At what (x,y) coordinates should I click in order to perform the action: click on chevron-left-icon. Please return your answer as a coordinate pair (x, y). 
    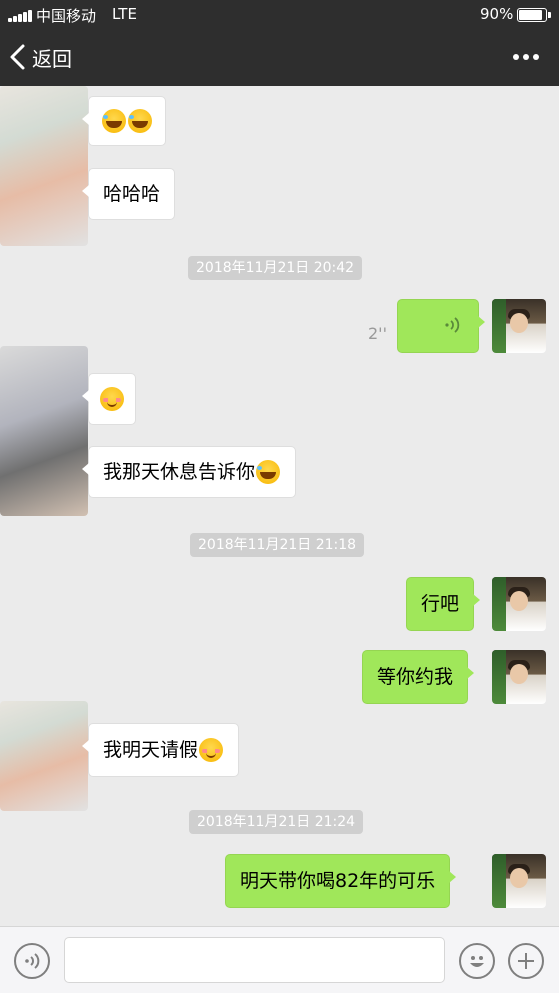
    Looking at the image, I should click on (17, 57).